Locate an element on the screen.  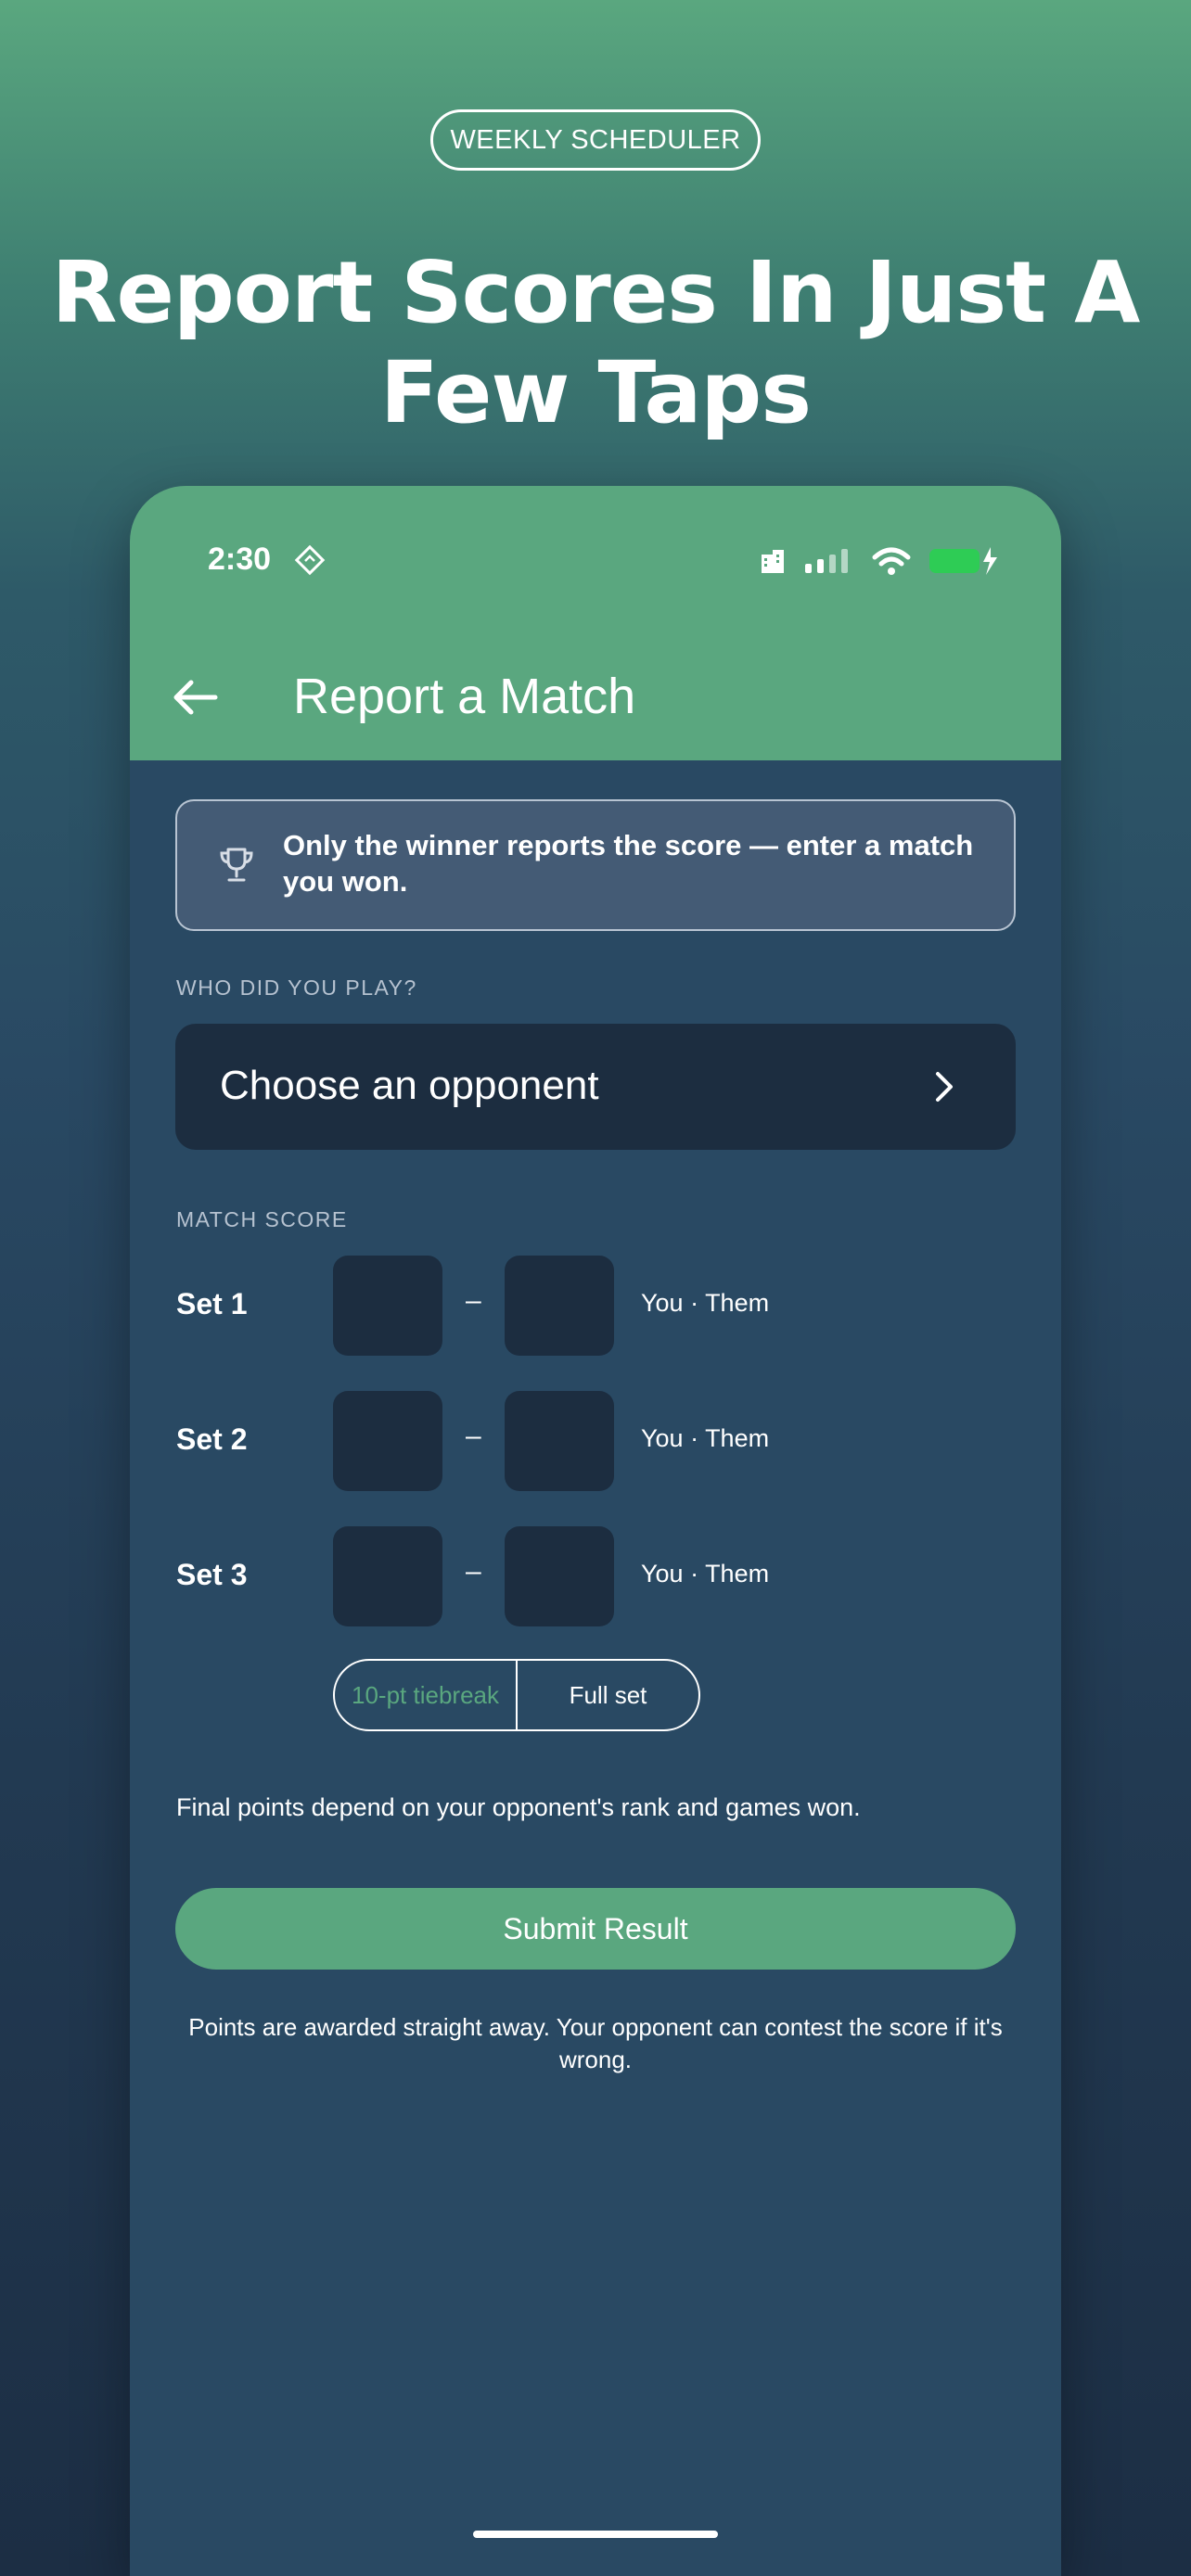
set-label: Set 3 is located at coordinates (212, 1574).